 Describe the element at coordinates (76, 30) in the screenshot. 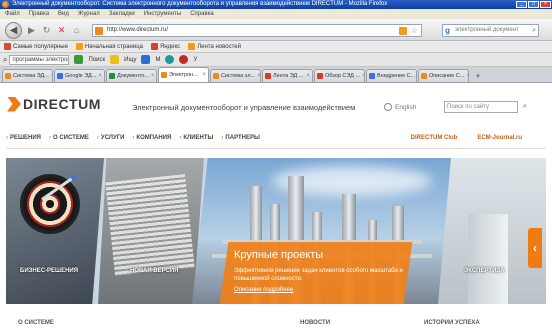

I see `home-icon: ⌂` at that location.